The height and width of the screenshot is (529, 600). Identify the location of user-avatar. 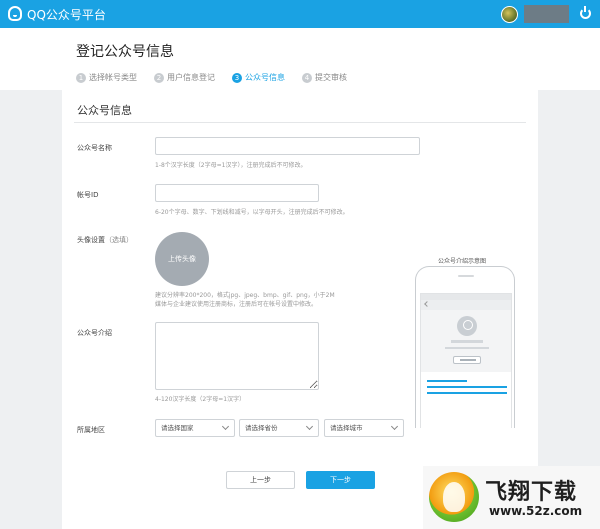
(509, 14).